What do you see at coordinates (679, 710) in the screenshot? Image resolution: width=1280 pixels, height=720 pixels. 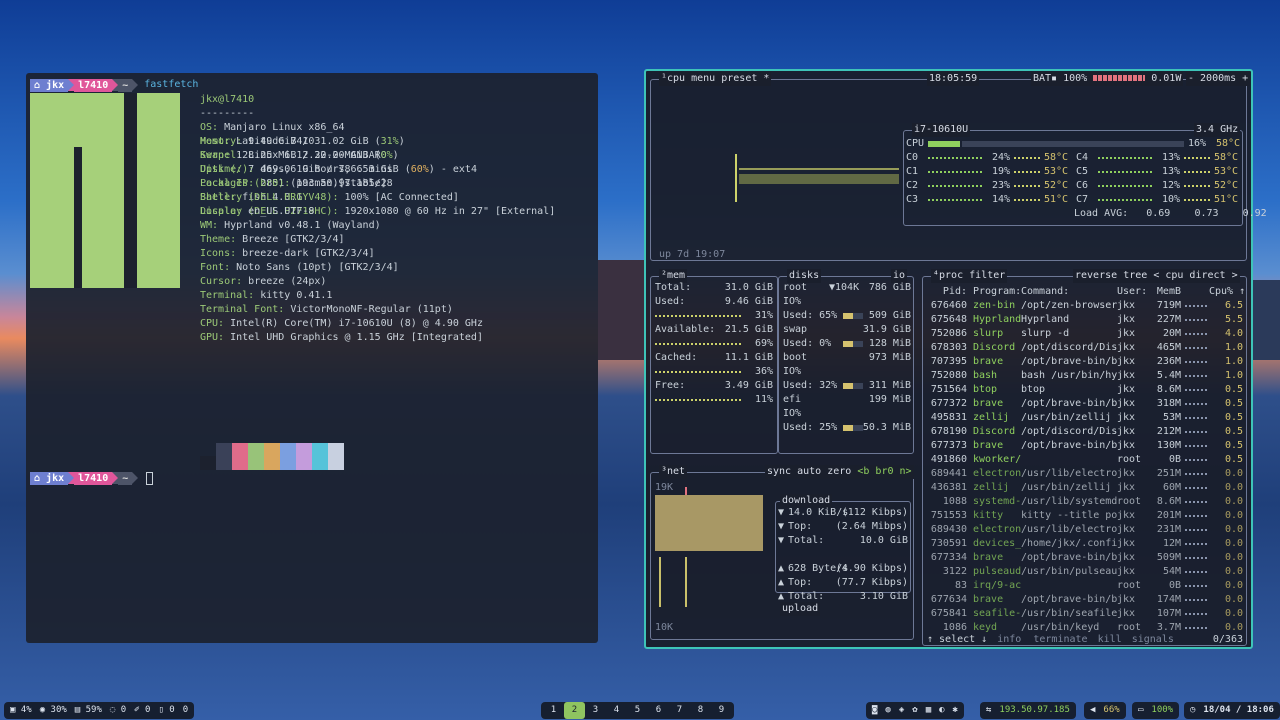 I see `workspace-button: 7` at bounding box center [679, 710].